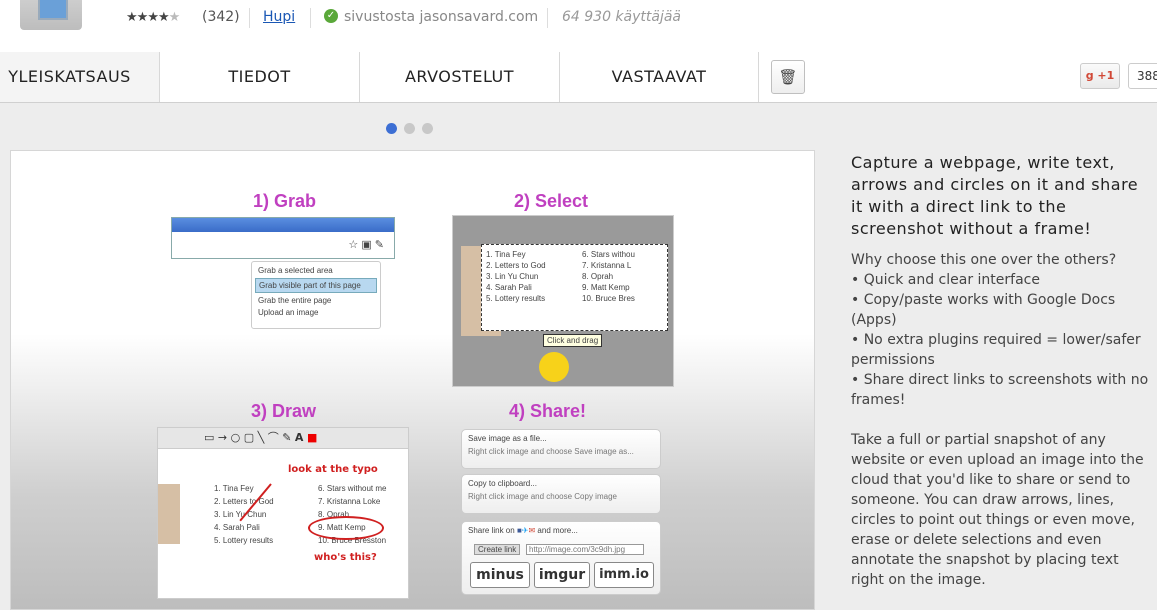 This screenshot has width=1157, height=610. I want to click on user-count: 64 930 käyttäjää, so click(622, 17).